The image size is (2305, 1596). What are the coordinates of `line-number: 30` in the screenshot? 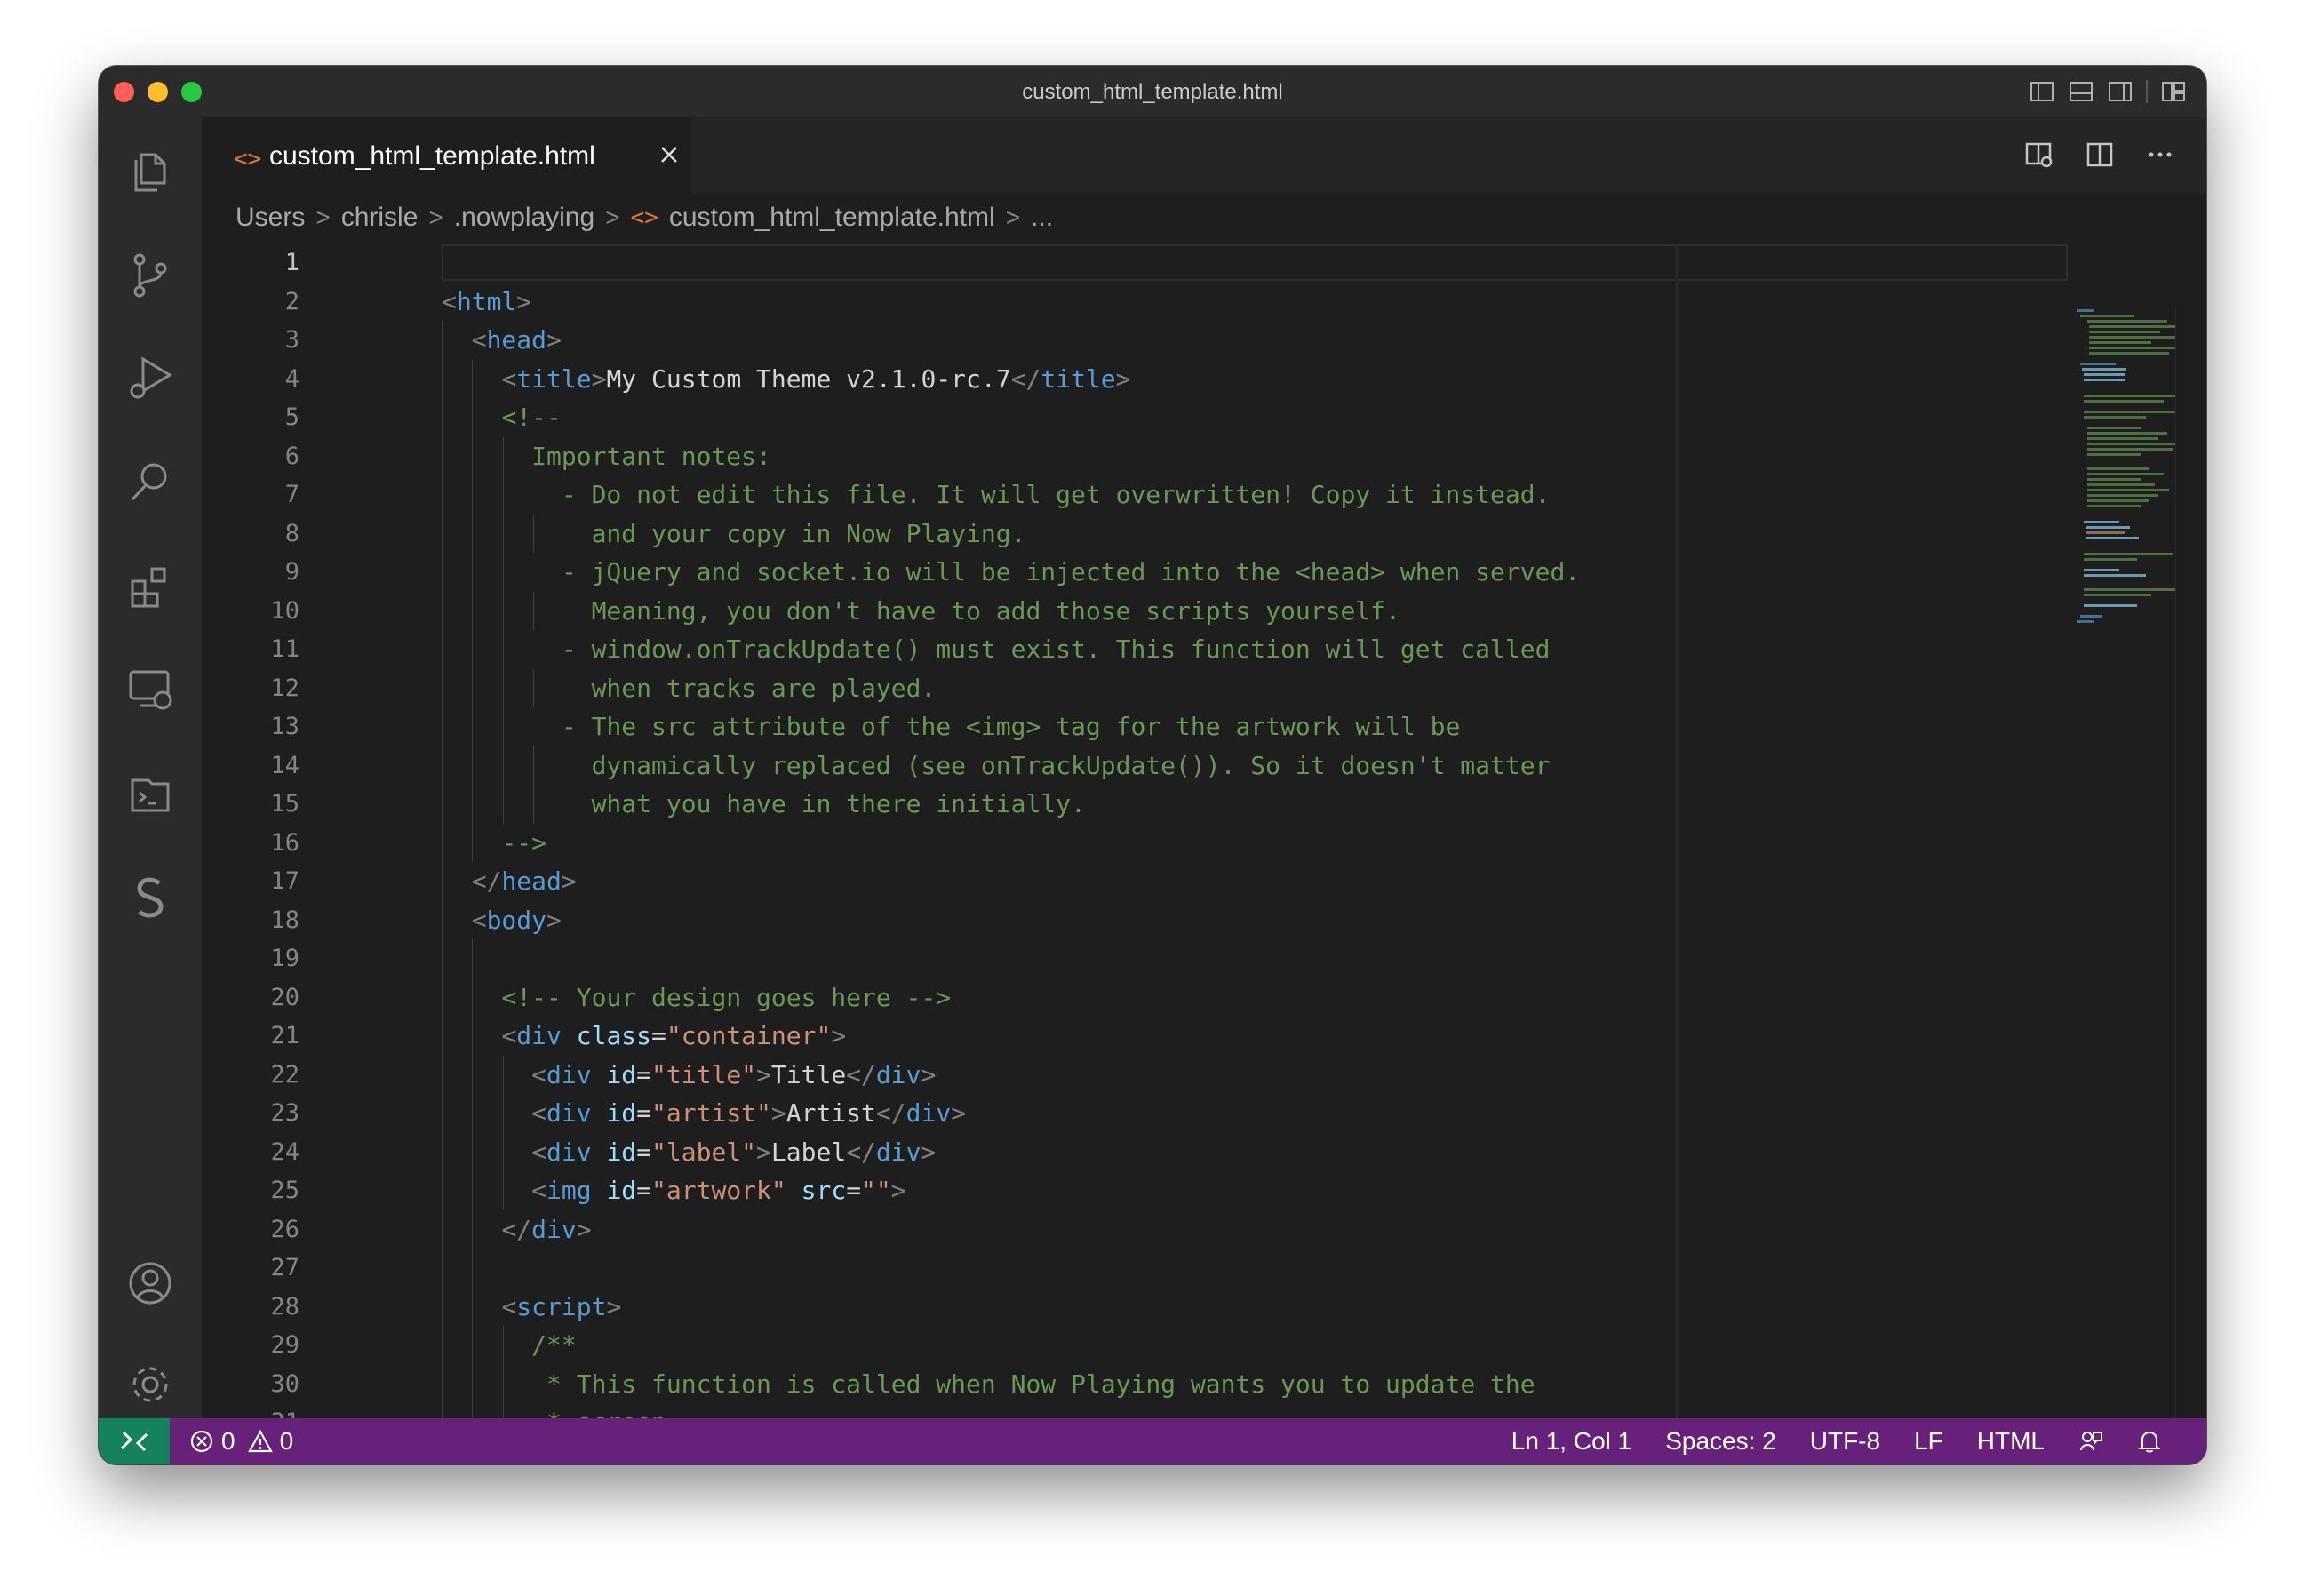 It's located at (284, 1383).